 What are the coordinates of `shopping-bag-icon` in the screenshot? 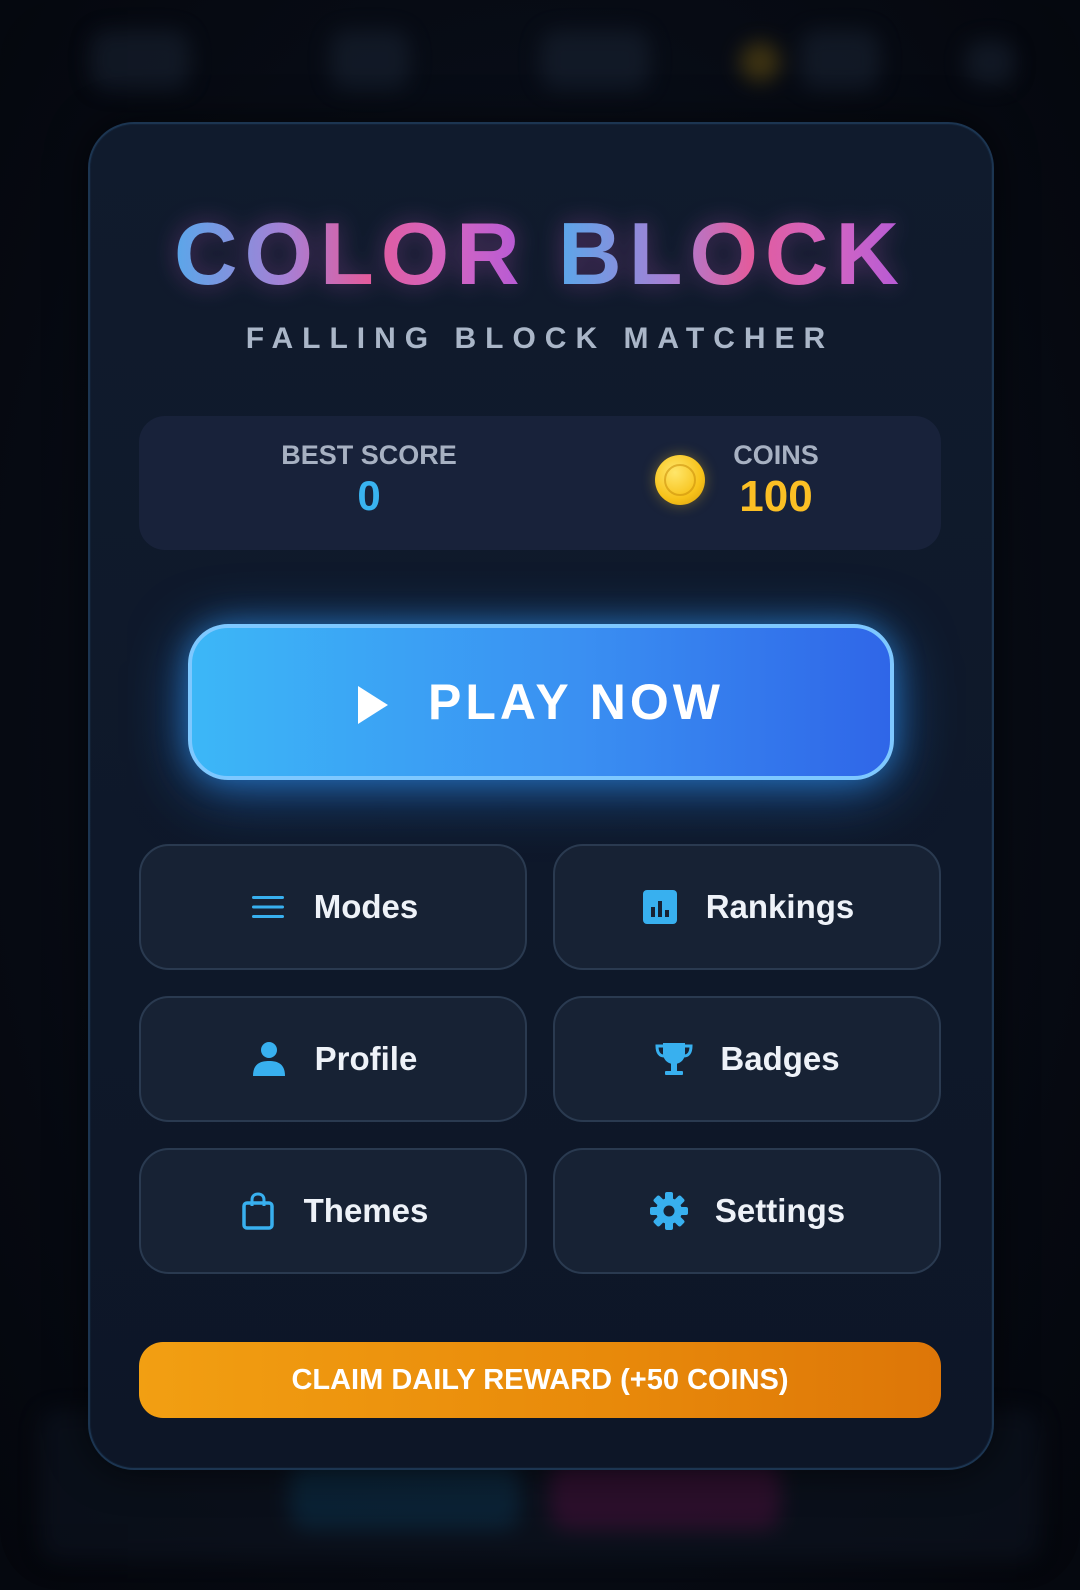 It's located at (258, 1211).